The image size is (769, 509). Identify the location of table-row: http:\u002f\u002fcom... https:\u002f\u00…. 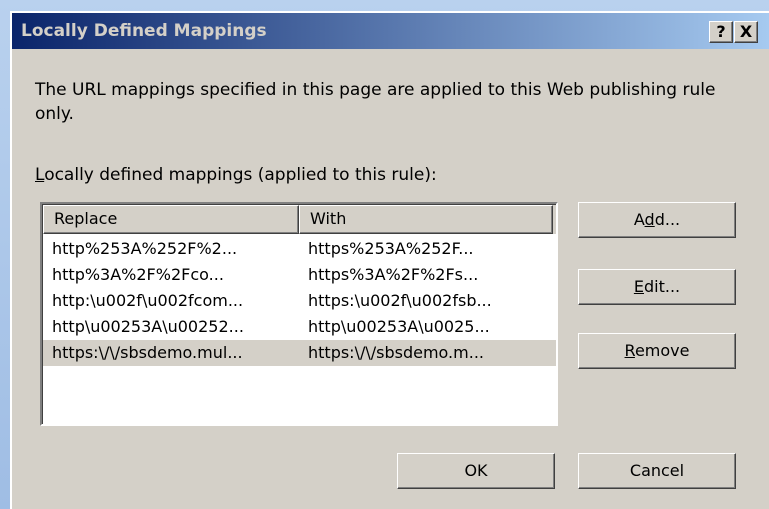
(299, 301).